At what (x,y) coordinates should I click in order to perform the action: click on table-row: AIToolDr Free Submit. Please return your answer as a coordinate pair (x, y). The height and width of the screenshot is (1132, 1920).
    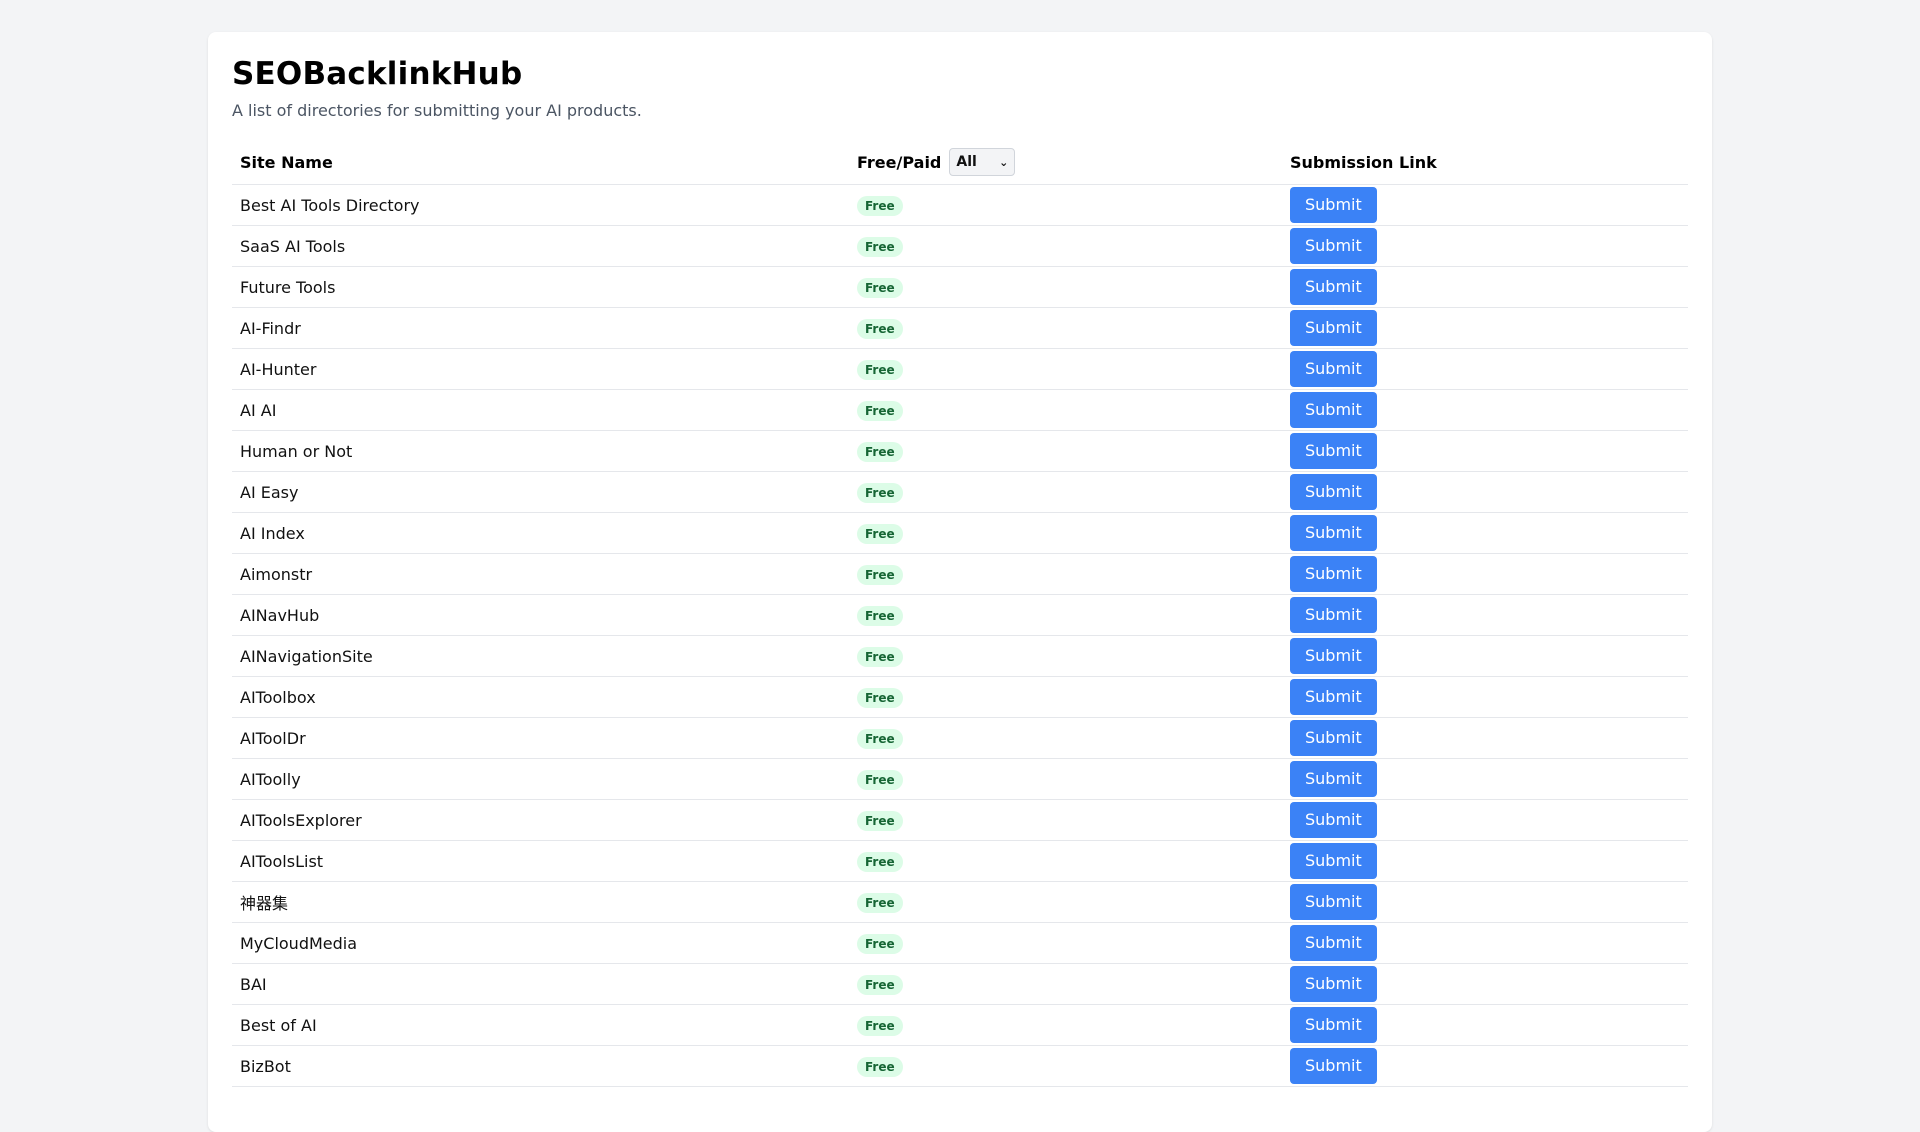
    Looking at the image, I should click on (960, 738).